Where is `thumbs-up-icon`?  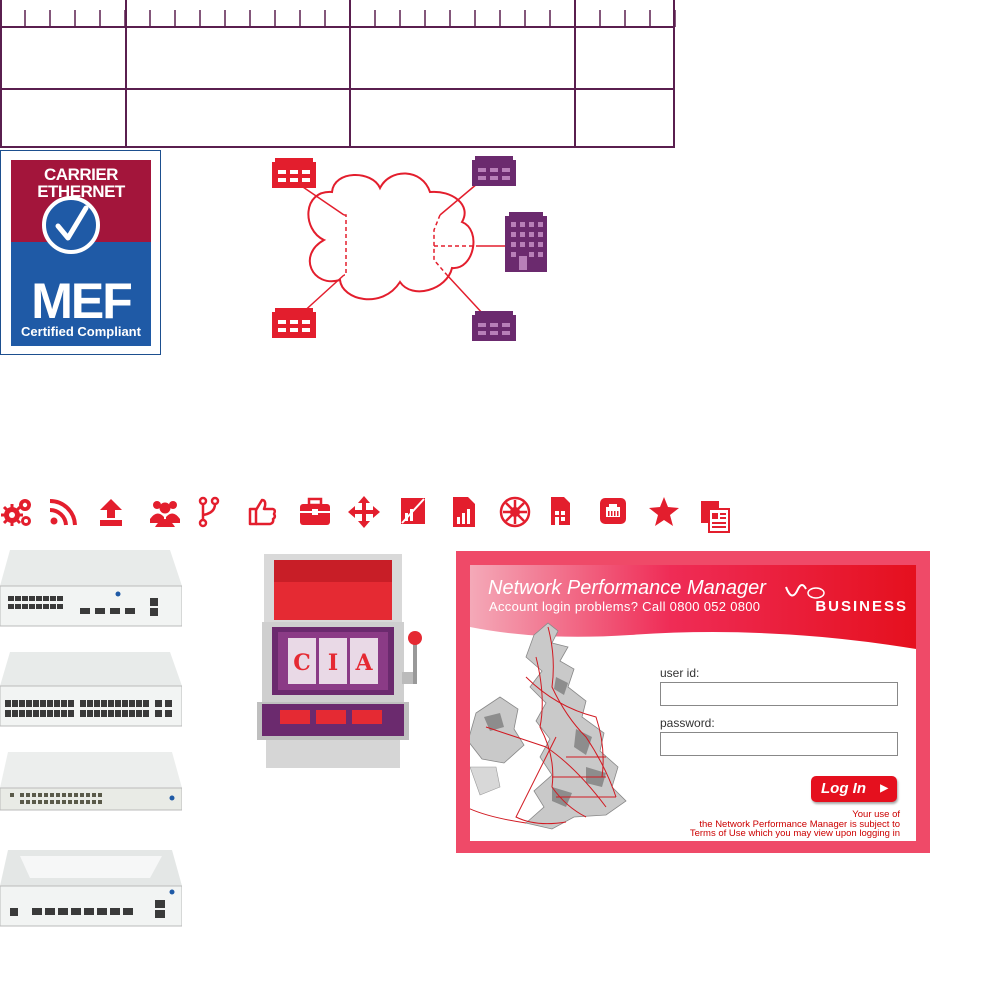
thumbs-up-icon is located at coordinates (264, 512).